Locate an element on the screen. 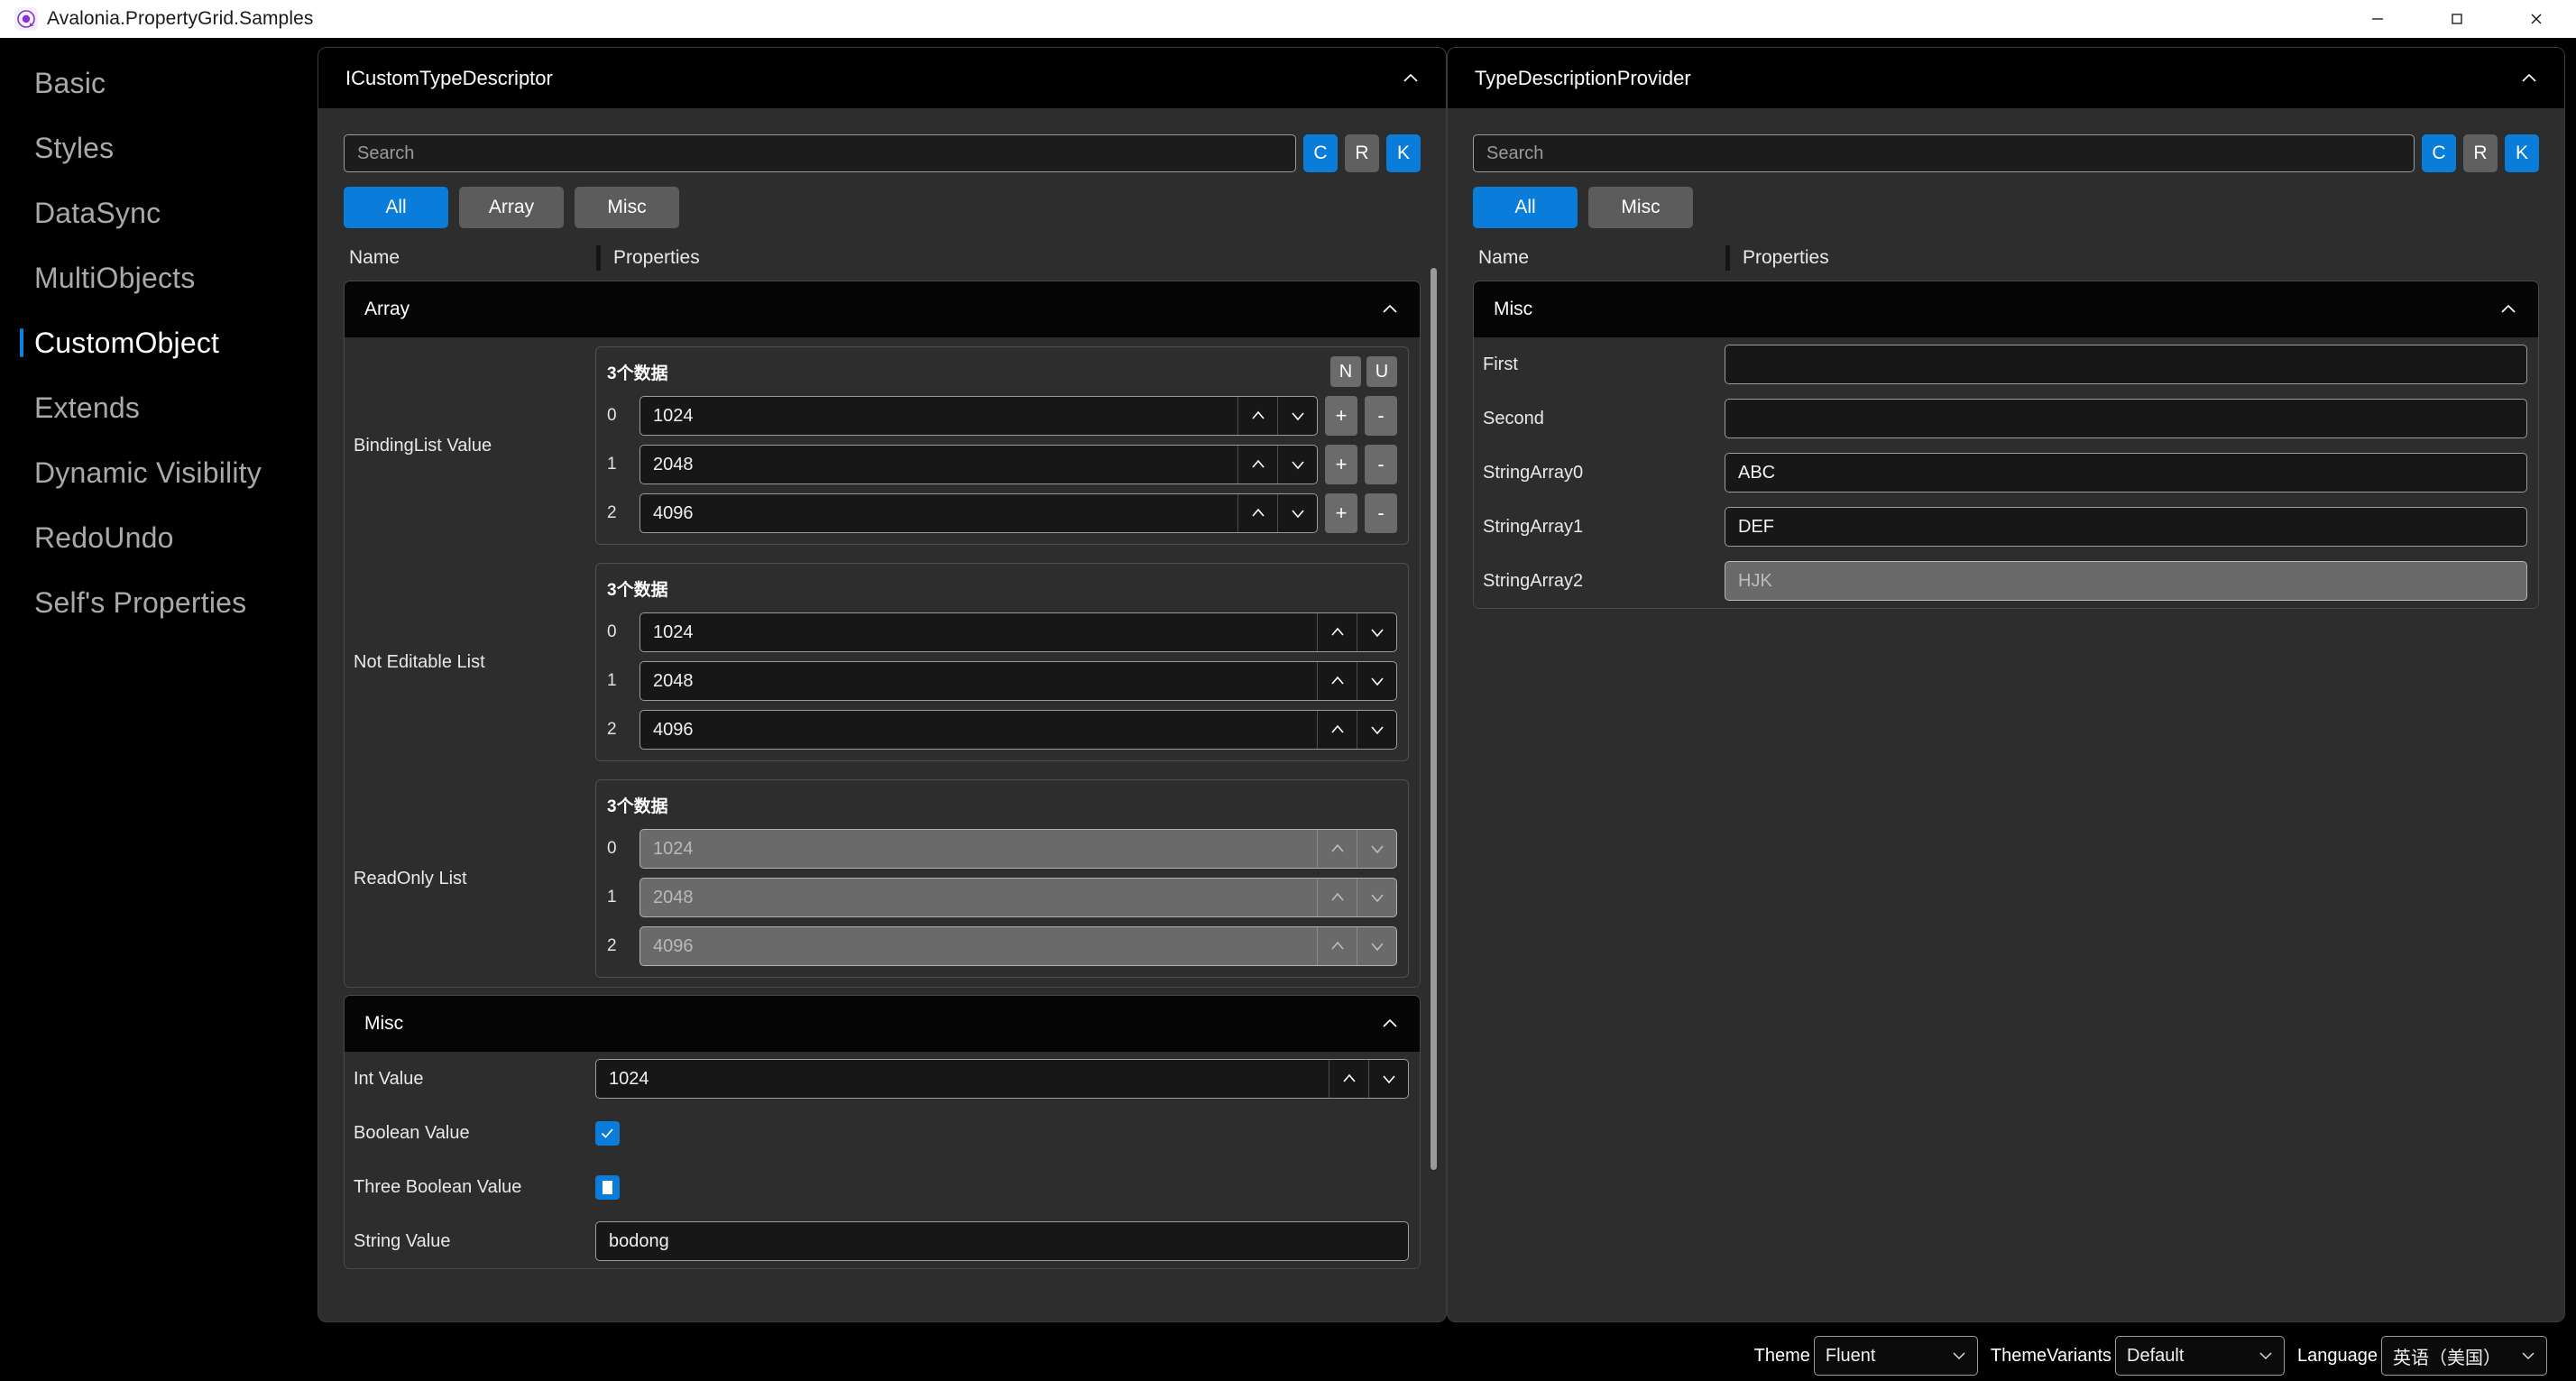 Image resolution: width=2576 pixels, height=1381 pixels. sidebar-item-multiobjects: MultiObjects is located at coordinates (158, 278).